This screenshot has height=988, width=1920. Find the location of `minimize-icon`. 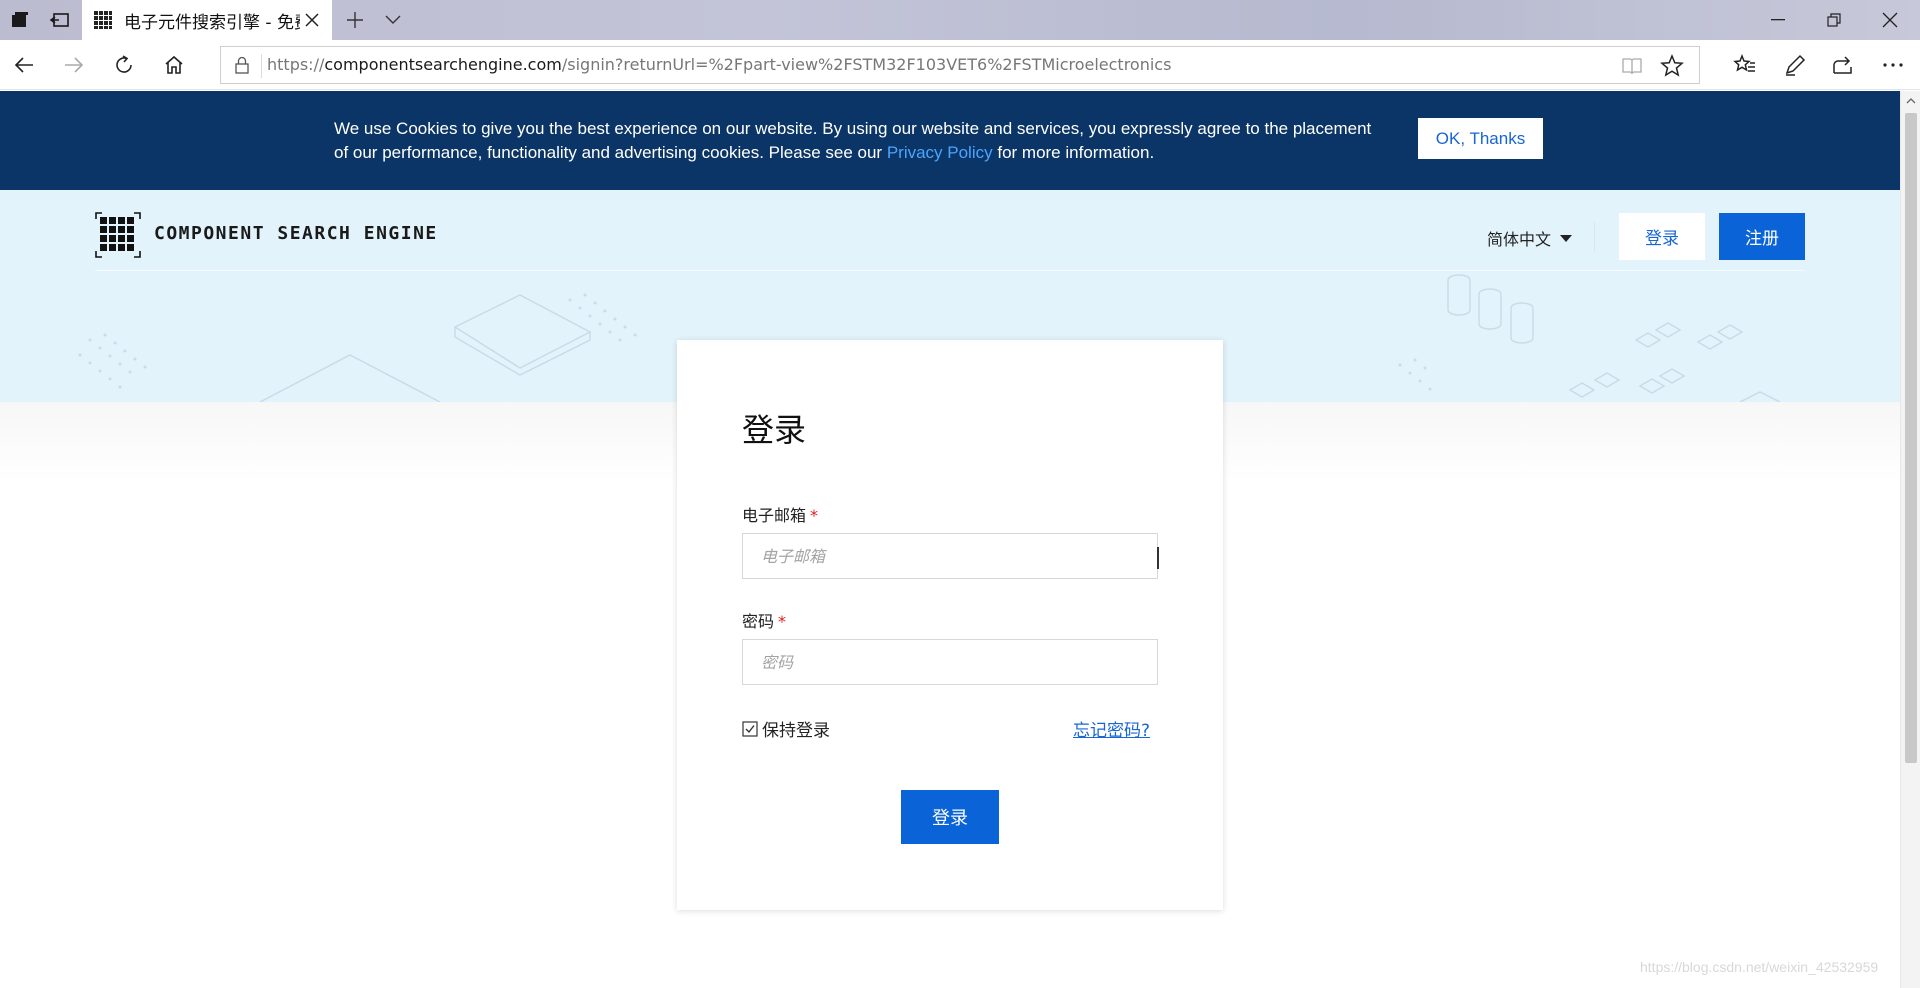

minimize-icon is located at coordinates (1778, 20).